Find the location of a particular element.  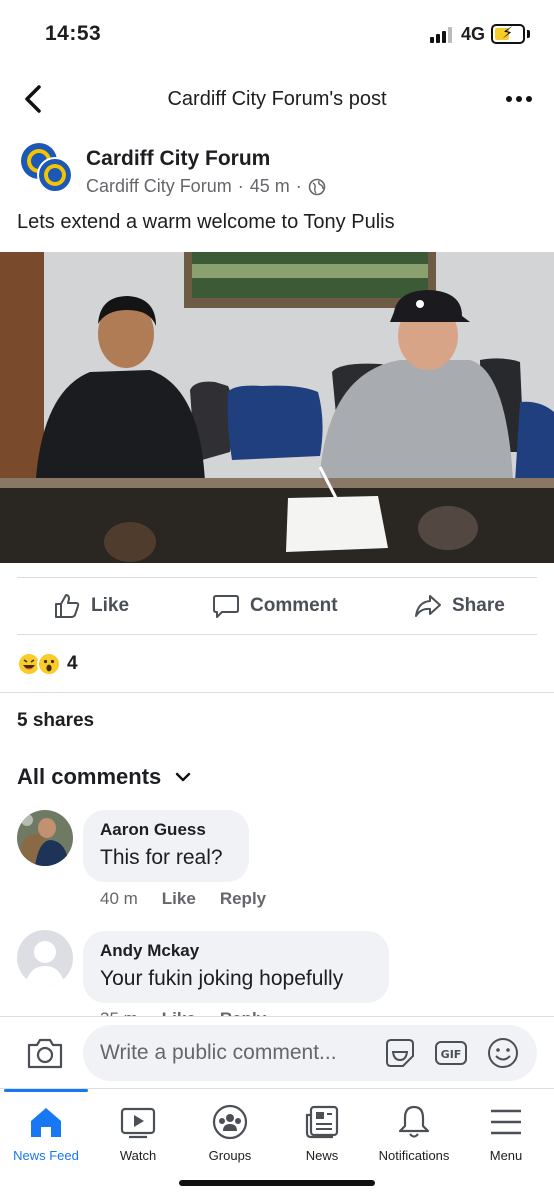

like-button: Like is located at coordinates (91, 606).